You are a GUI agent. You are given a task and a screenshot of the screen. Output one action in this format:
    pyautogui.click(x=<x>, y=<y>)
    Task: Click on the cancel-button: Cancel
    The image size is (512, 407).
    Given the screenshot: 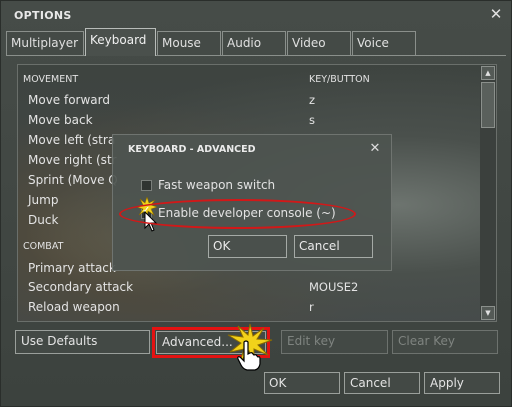 What is the action you would take?
    pyautogui.click(x=382, y=383)
    